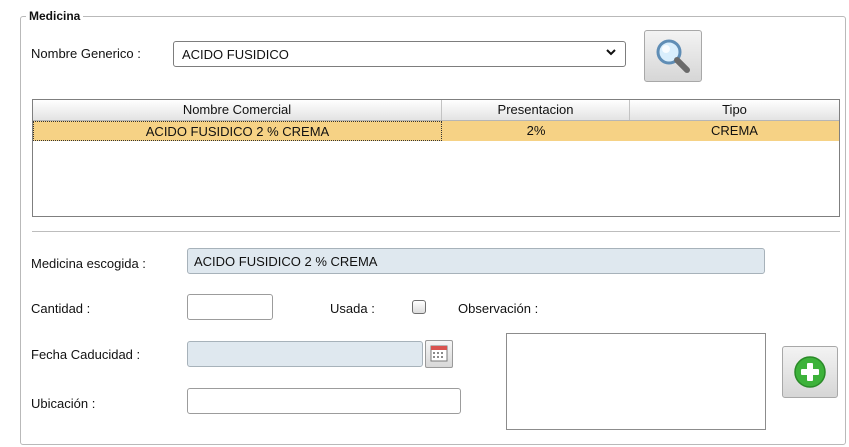 The height and width of the screenshot is (447, 849). I want to click on calendar-icon, so click(439, 353).